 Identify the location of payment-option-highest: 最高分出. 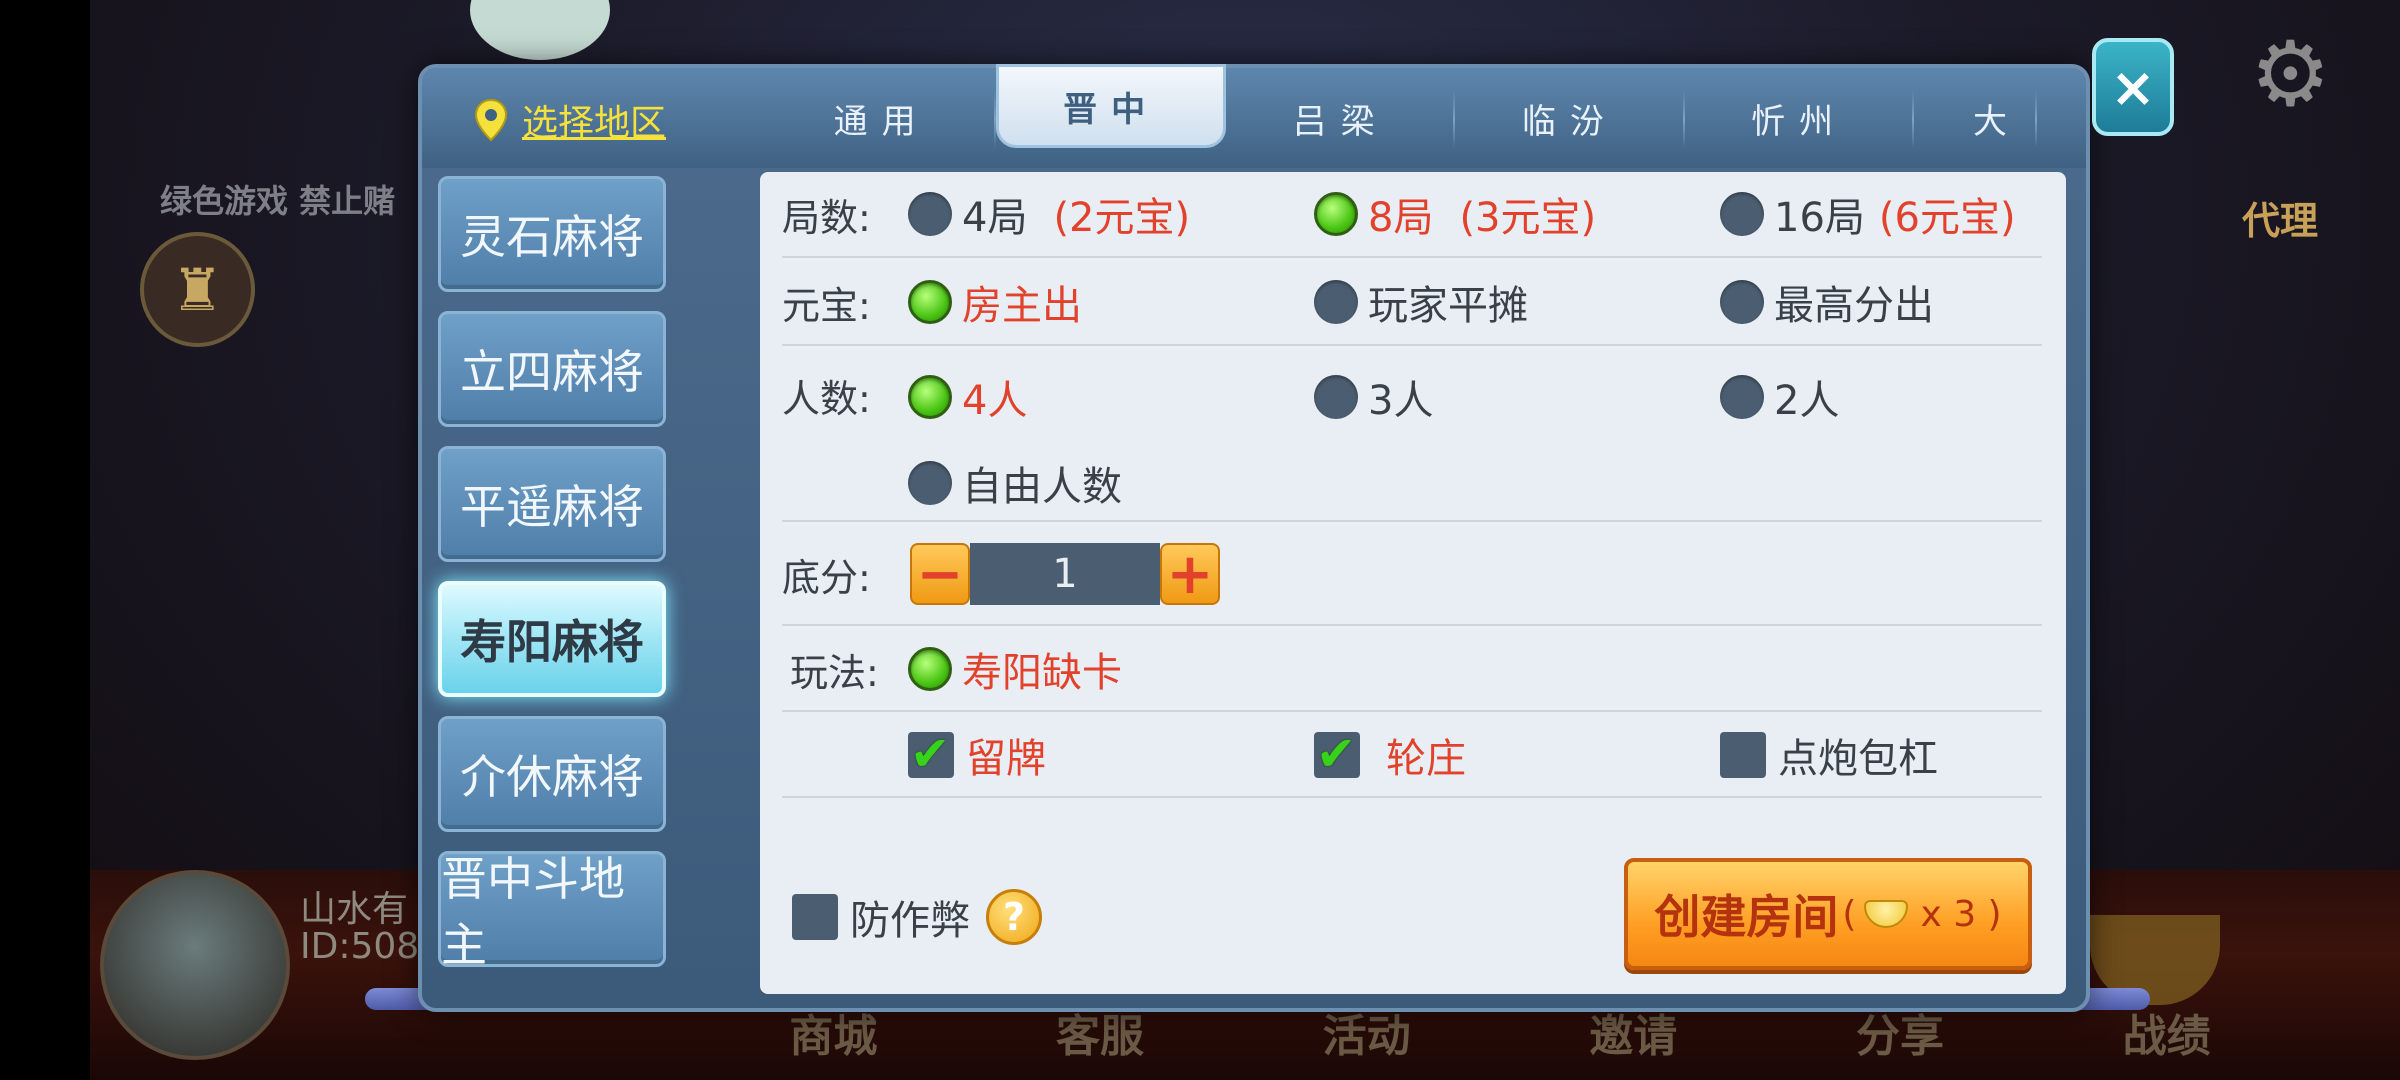
(1827, 302).